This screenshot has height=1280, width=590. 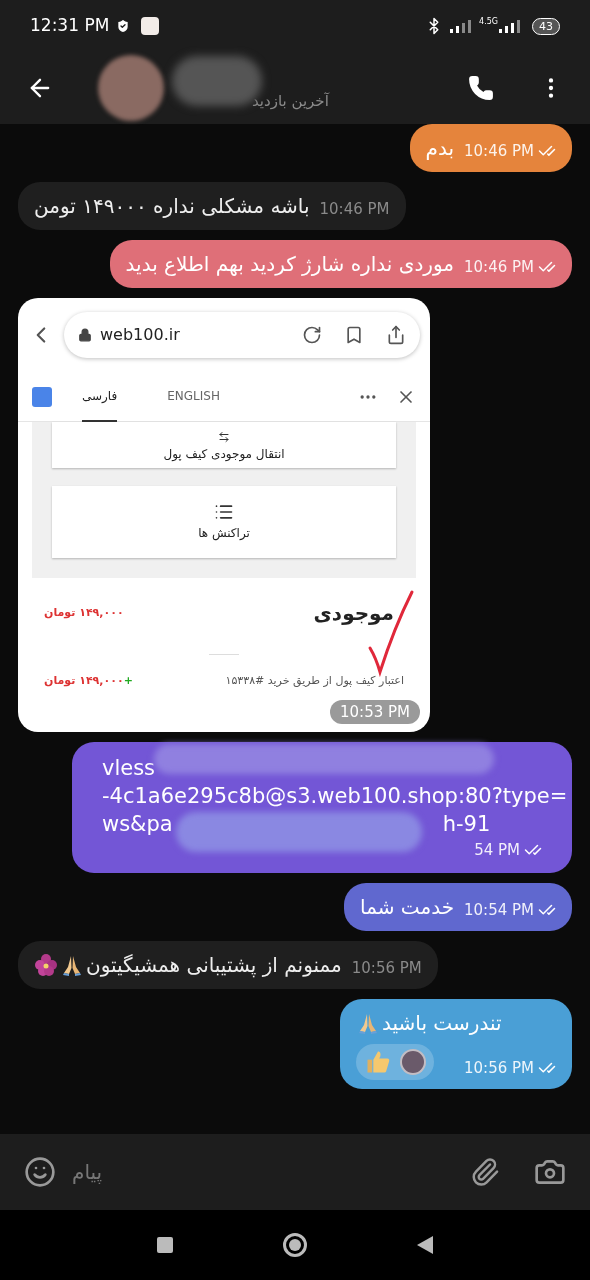 I want to click on url-text: web100.ir, so click(x=140, y=335).